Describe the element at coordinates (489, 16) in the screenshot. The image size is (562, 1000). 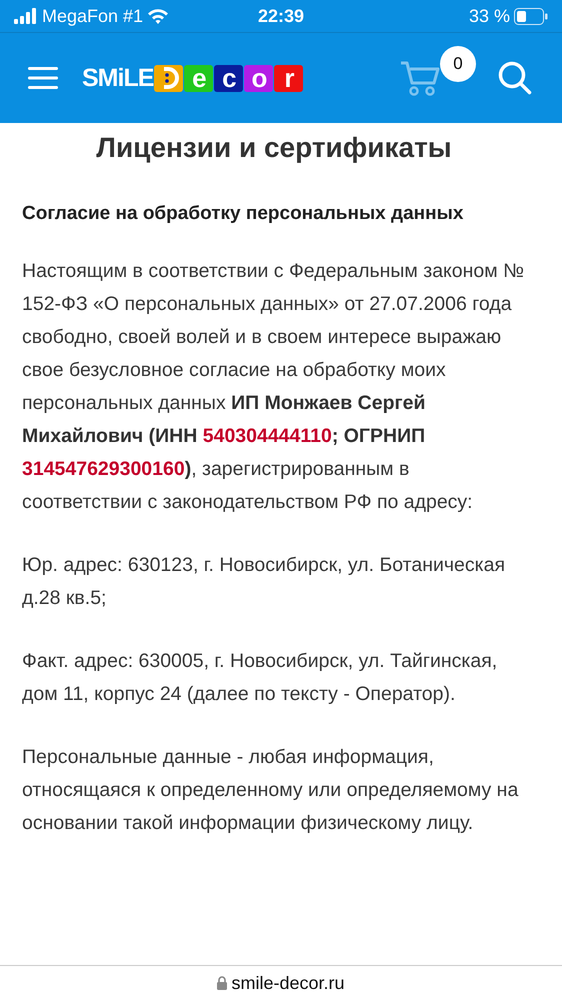
I see `battery-percent: 33 %` at that location.